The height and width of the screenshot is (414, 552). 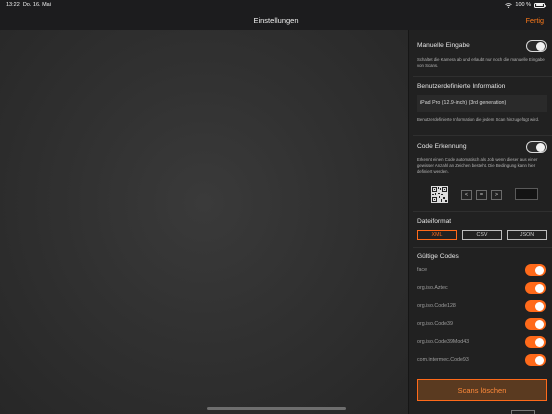 What do you see at coordinates (437, 235) in the screenshot?
I see `format-xml-button: XML` at bounding box center [437, 235].